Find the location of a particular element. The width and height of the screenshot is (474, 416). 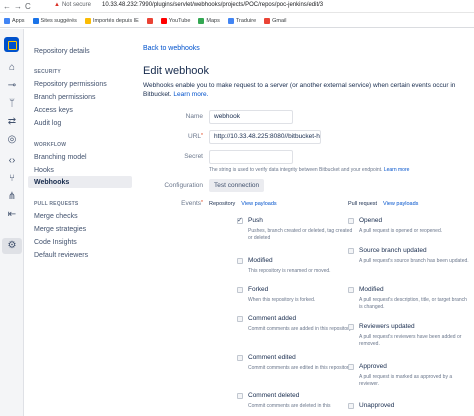

sidebar-heading-pull-requests: PULL REQUESTS is located at coordinates (56, 204).